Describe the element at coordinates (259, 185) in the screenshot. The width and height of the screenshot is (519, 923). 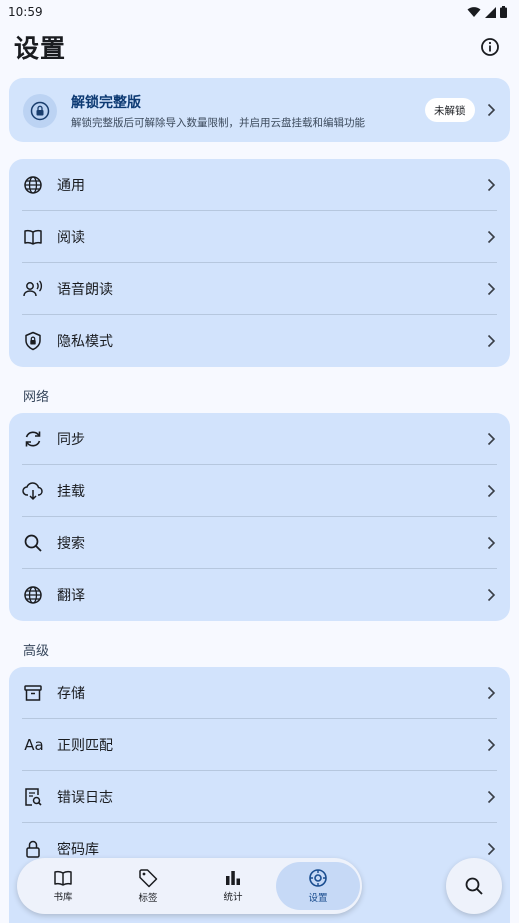
I see `settings-item-general: 通用` at that location.